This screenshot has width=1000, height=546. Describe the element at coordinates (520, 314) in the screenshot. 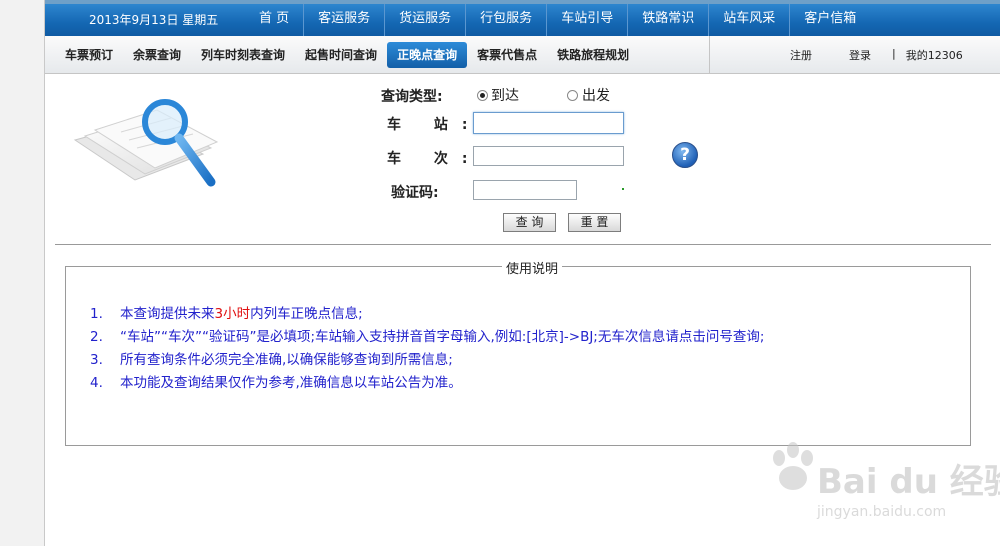

I see `instruction-item: 1. 本查询提供未来3小时内列车正晚点信息;` at that location.